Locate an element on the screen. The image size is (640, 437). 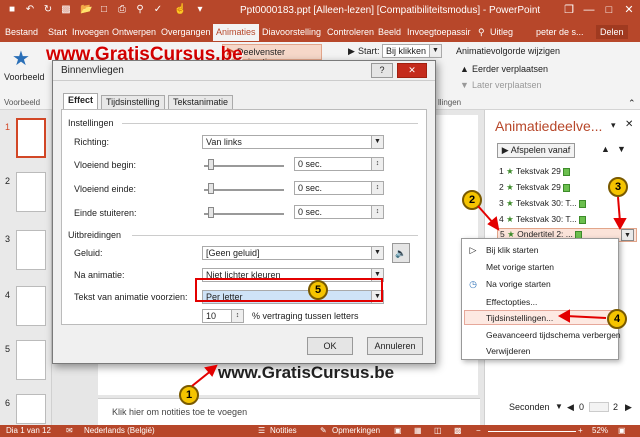
fit-slide-icon: ▣ is located at coordinates (622, 430).